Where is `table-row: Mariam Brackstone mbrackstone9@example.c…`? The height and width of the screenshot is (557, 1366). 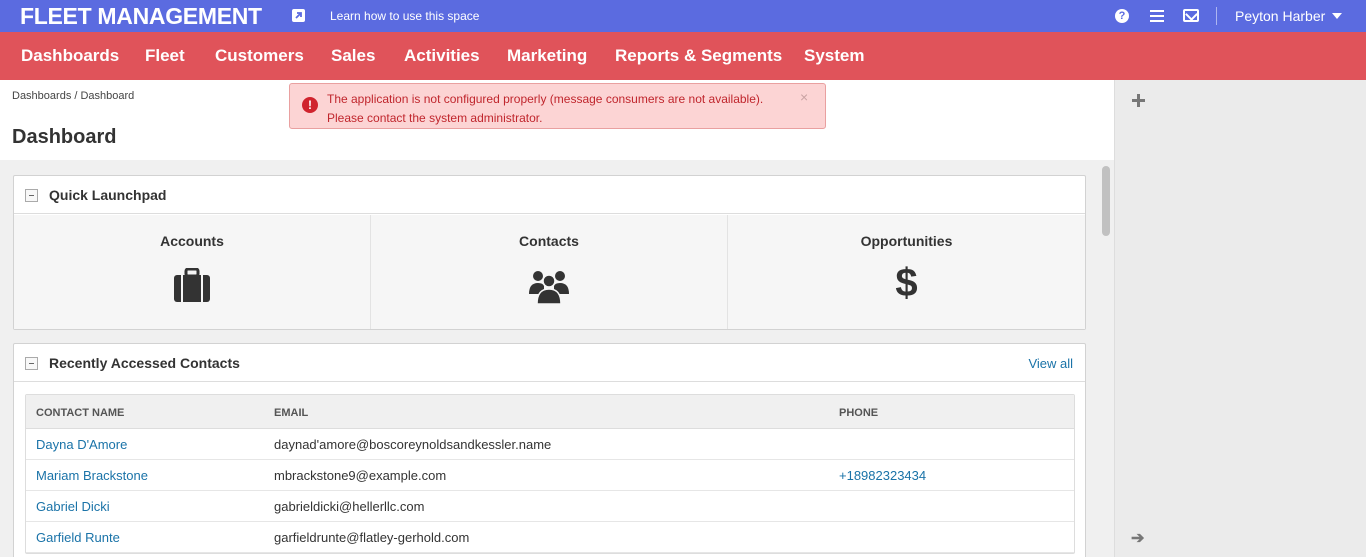
table-row: Mariam Brackstone mbrackstone9@example.c… is located at coordinates (550, 475).